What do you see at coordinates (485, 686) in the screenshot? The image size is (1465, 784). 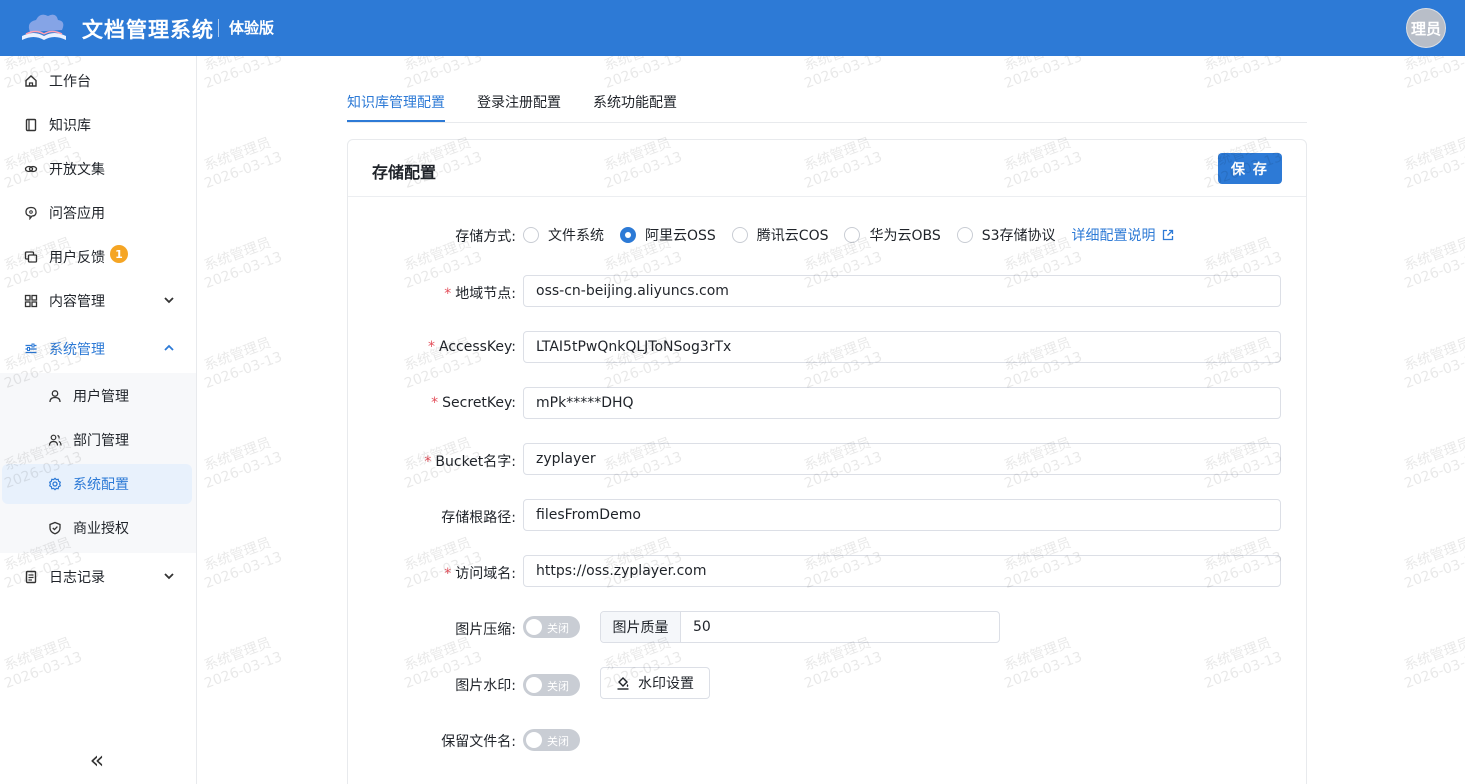 I see `image-watermark-label: 图片水印:` at bounding box center [485, 686].